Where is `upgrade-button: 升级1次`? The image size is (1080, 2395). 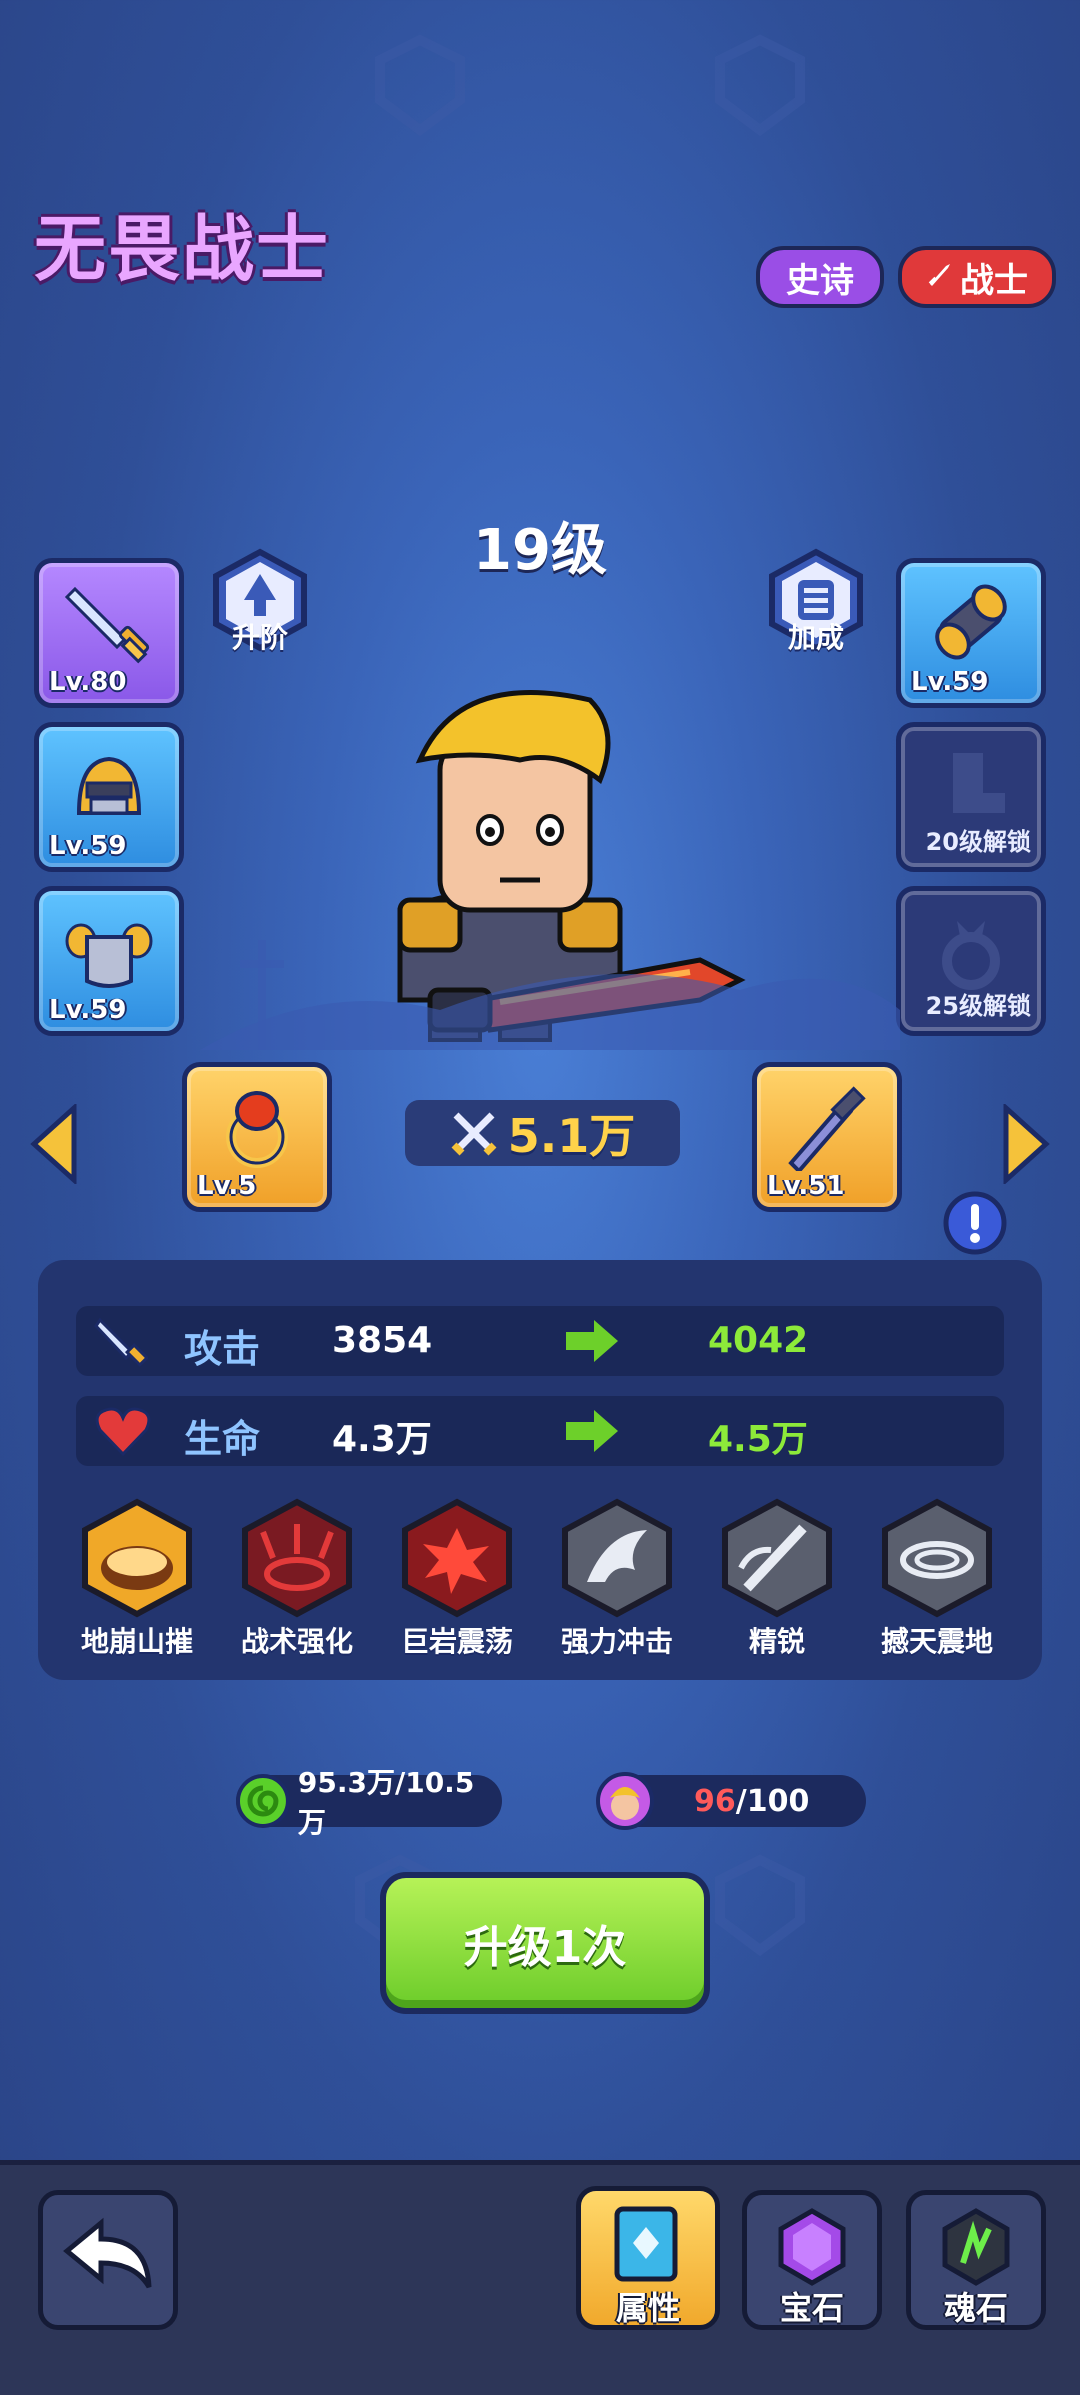 upgrade-button: 升级1次 is located at coordinates (545, 1943).